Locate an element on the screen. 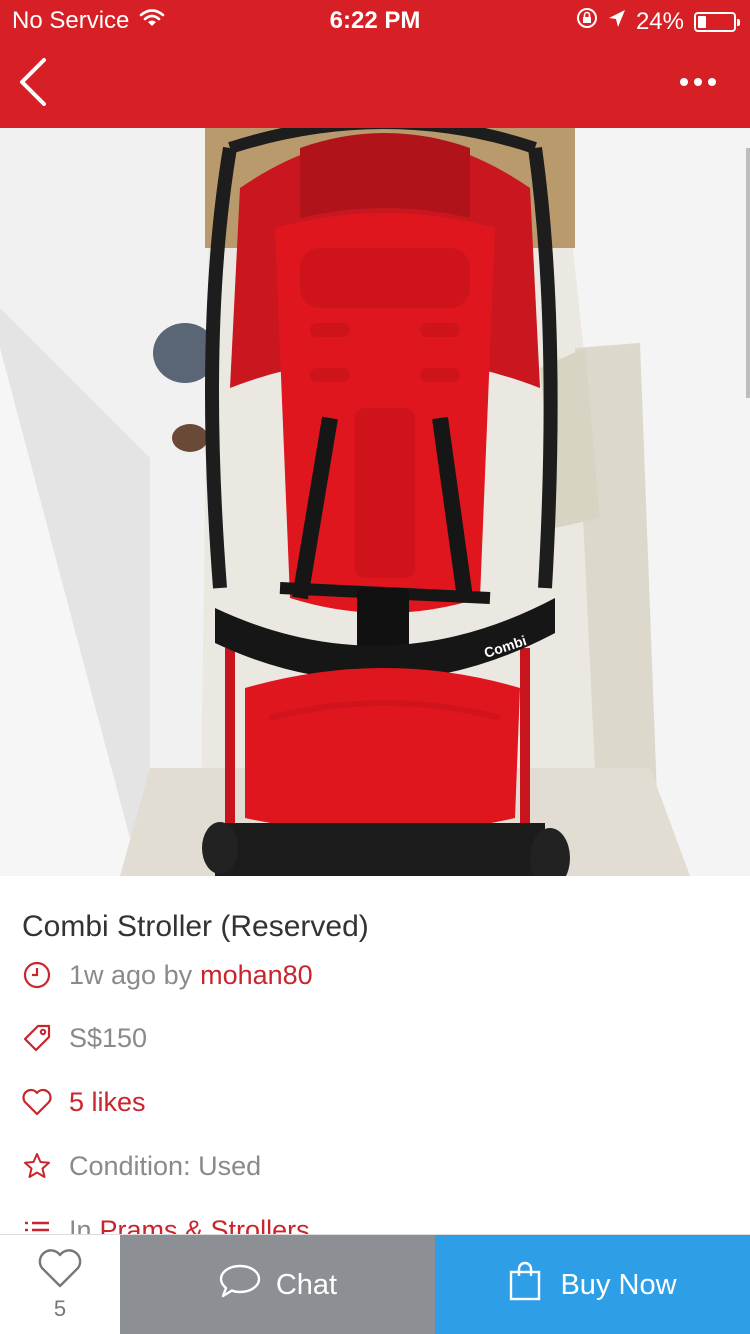  chevron-left-icon is located at coordinates (33, 84).